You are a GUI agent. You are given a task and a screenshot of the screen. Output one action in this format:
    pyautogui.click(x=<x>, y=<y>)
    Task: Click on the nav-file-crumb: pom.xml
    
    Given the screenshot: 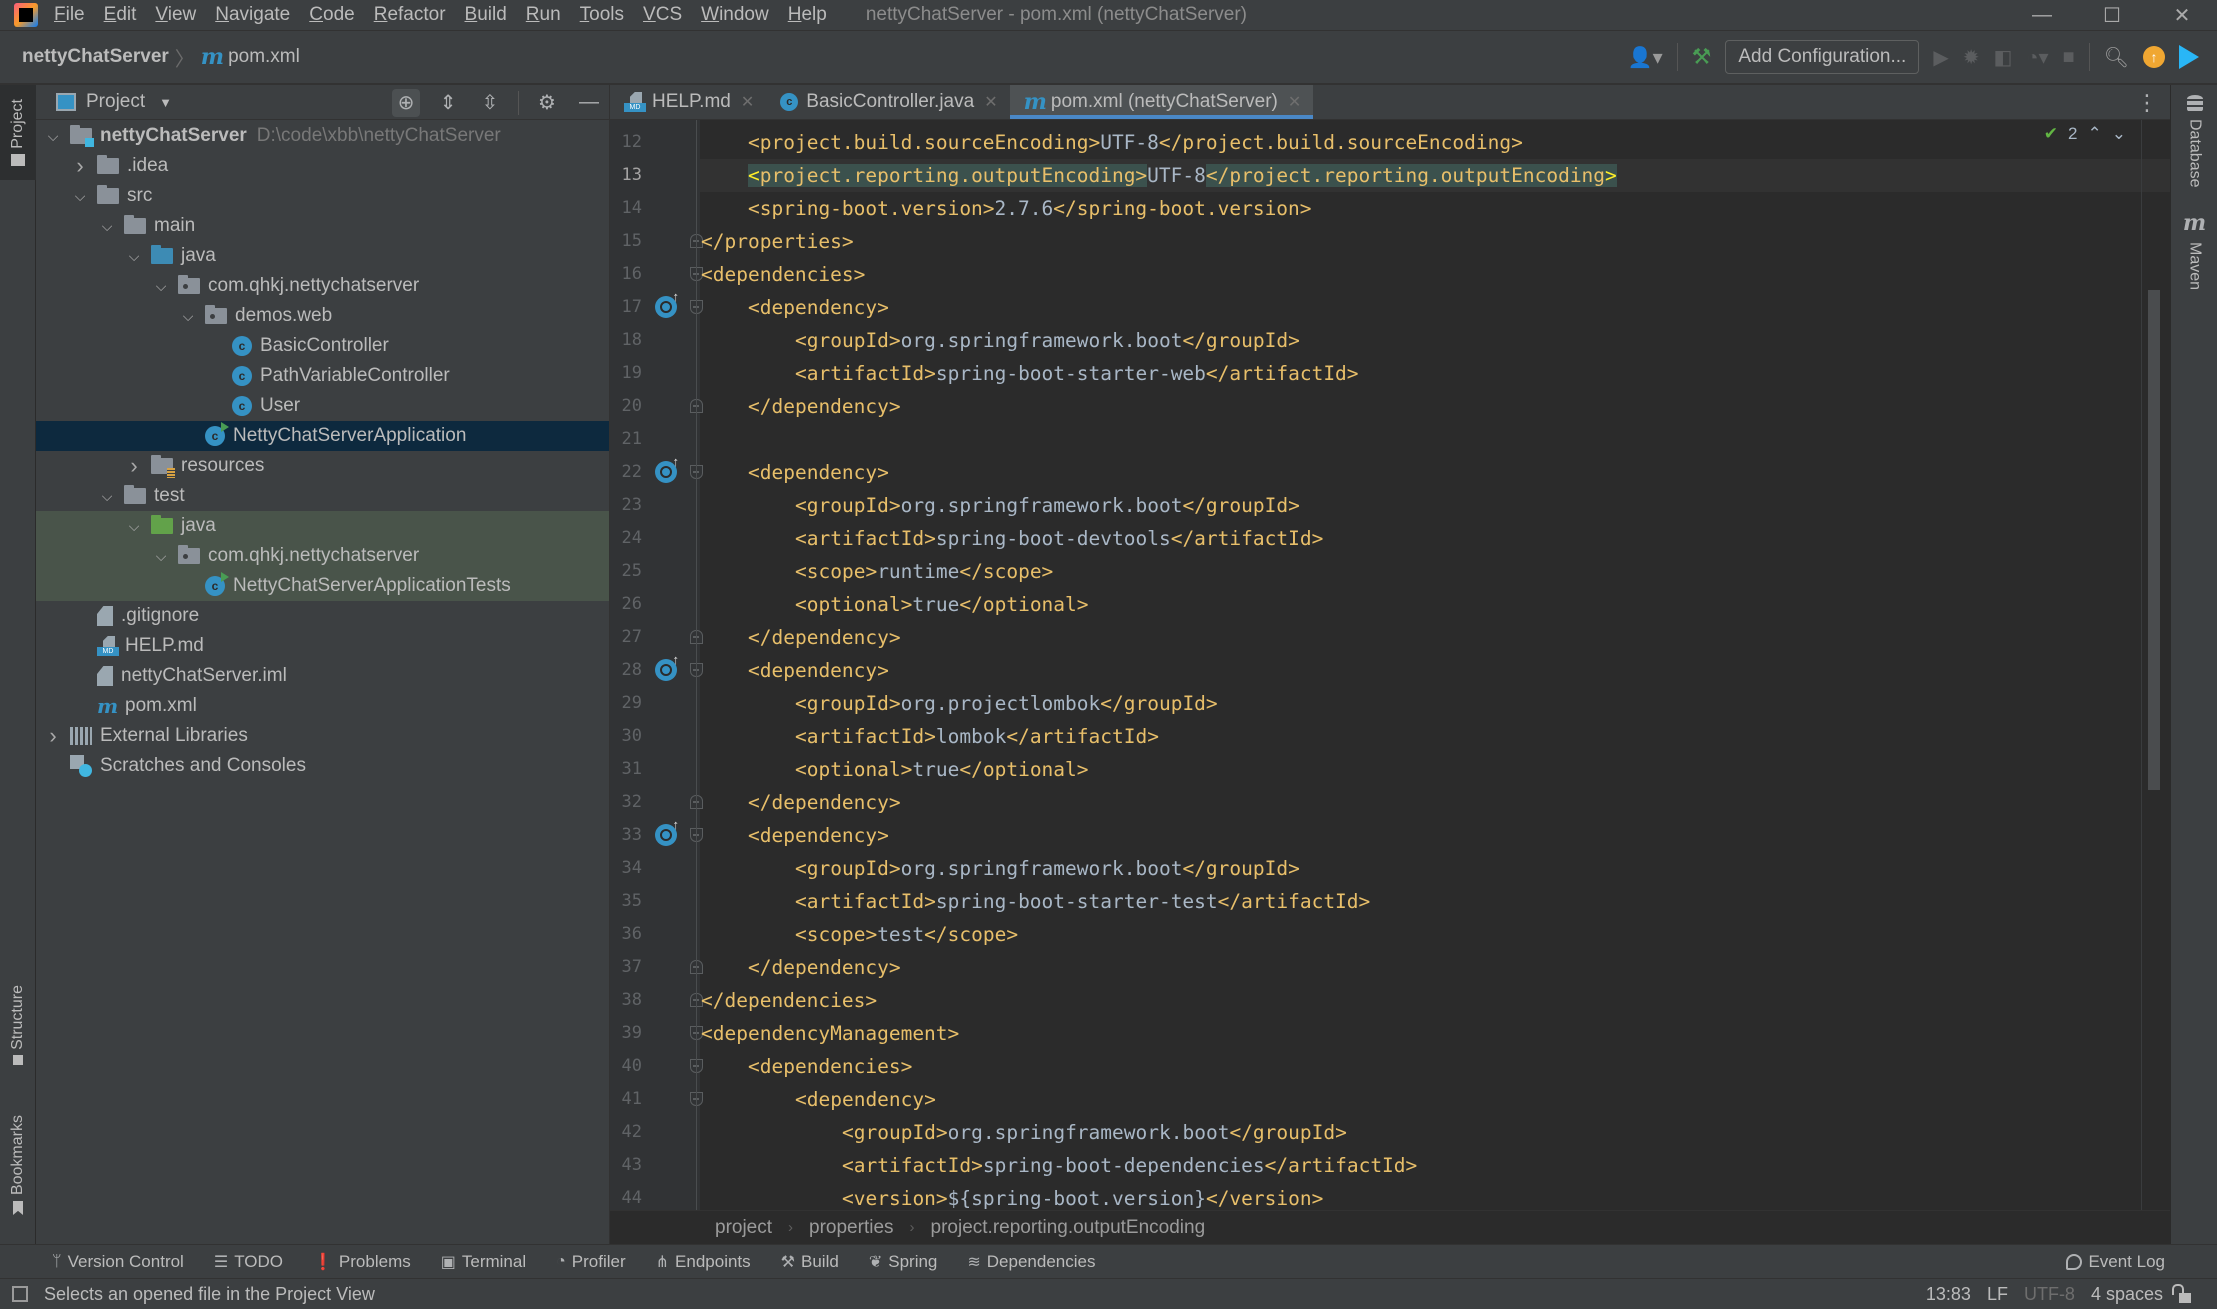 What is the action you would take?
    pyautogui.click(x=264, y=57)
    